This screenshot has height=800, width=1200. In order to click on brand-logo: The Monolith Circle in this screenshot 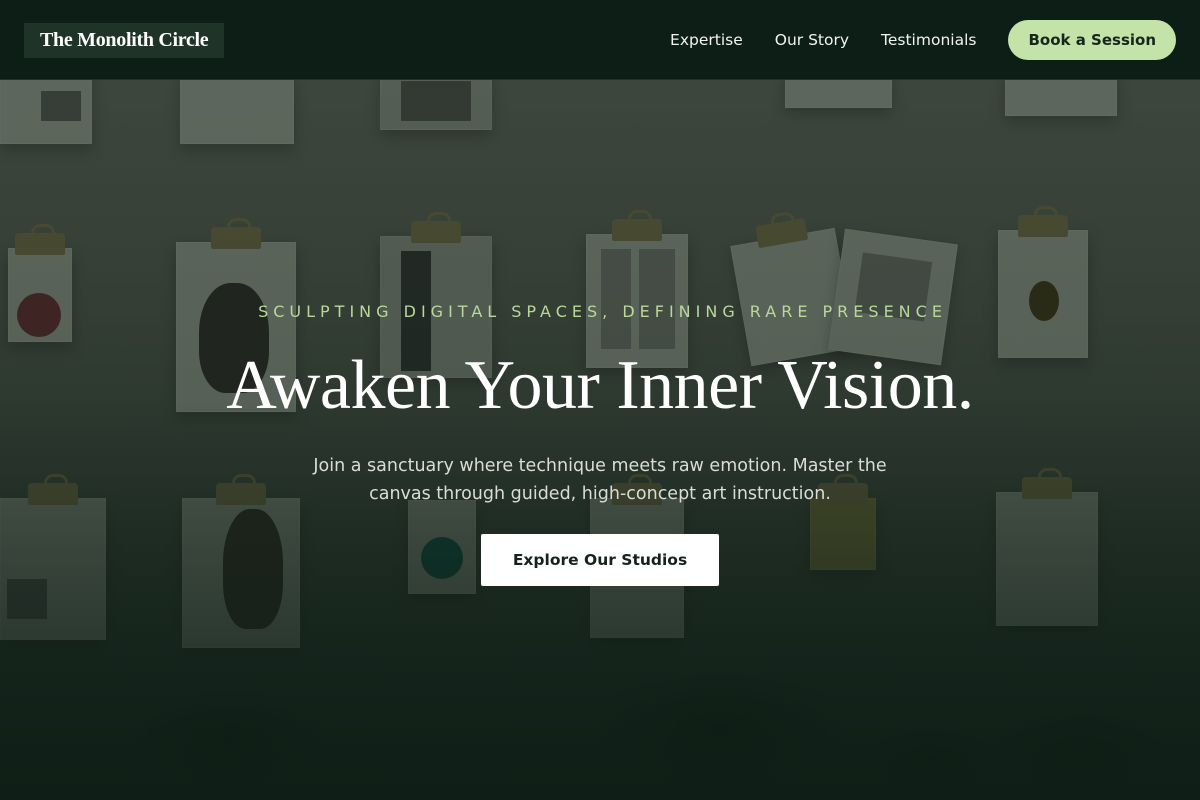, I will do `click(124, 40)`.